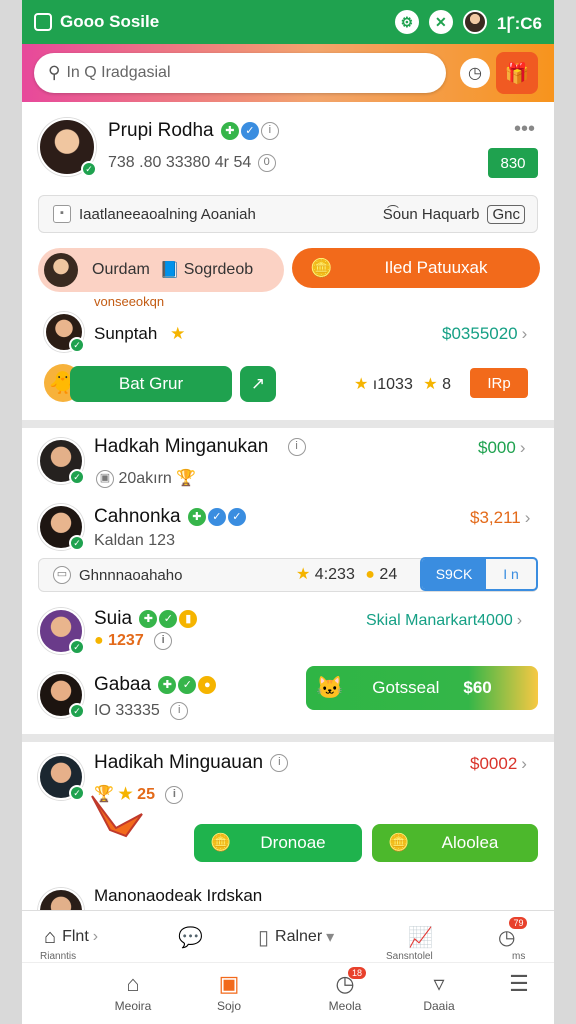 This screenshot has width=576, height=1024. What do you see at coordinates (121, 269) in the screenshot?
I see `promo-left-label: Ourdam` at bounding box center [121, 269].